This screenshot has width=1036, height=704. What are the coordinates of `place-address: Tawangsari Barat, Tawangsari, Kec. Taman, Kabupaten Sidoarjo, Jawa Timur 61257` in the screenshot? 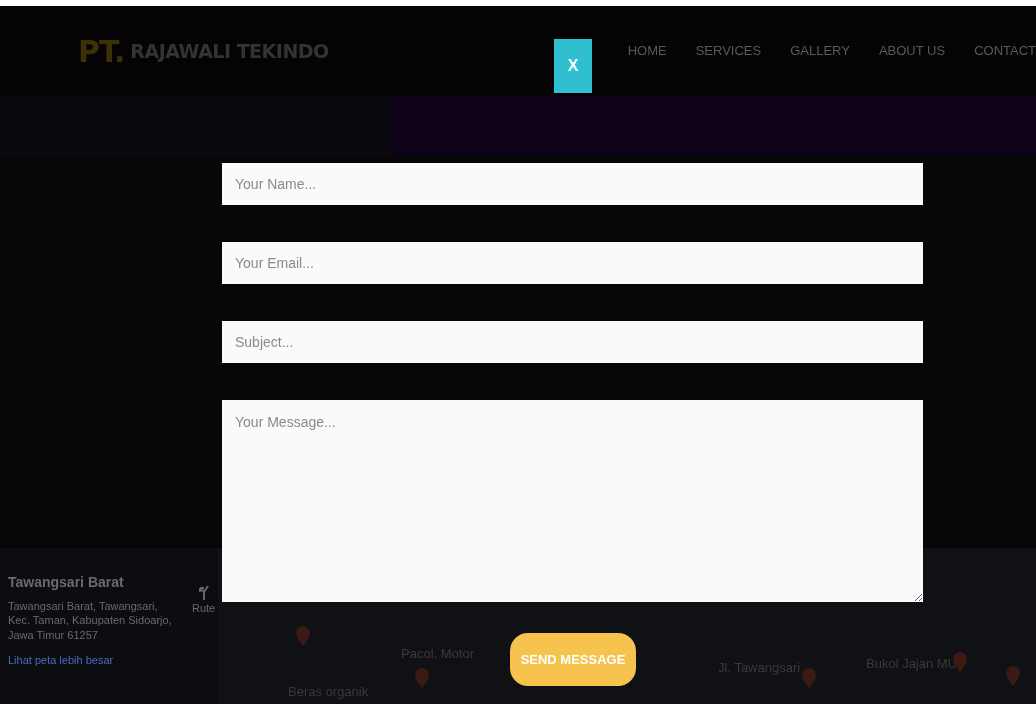 It's located at (90, 620).